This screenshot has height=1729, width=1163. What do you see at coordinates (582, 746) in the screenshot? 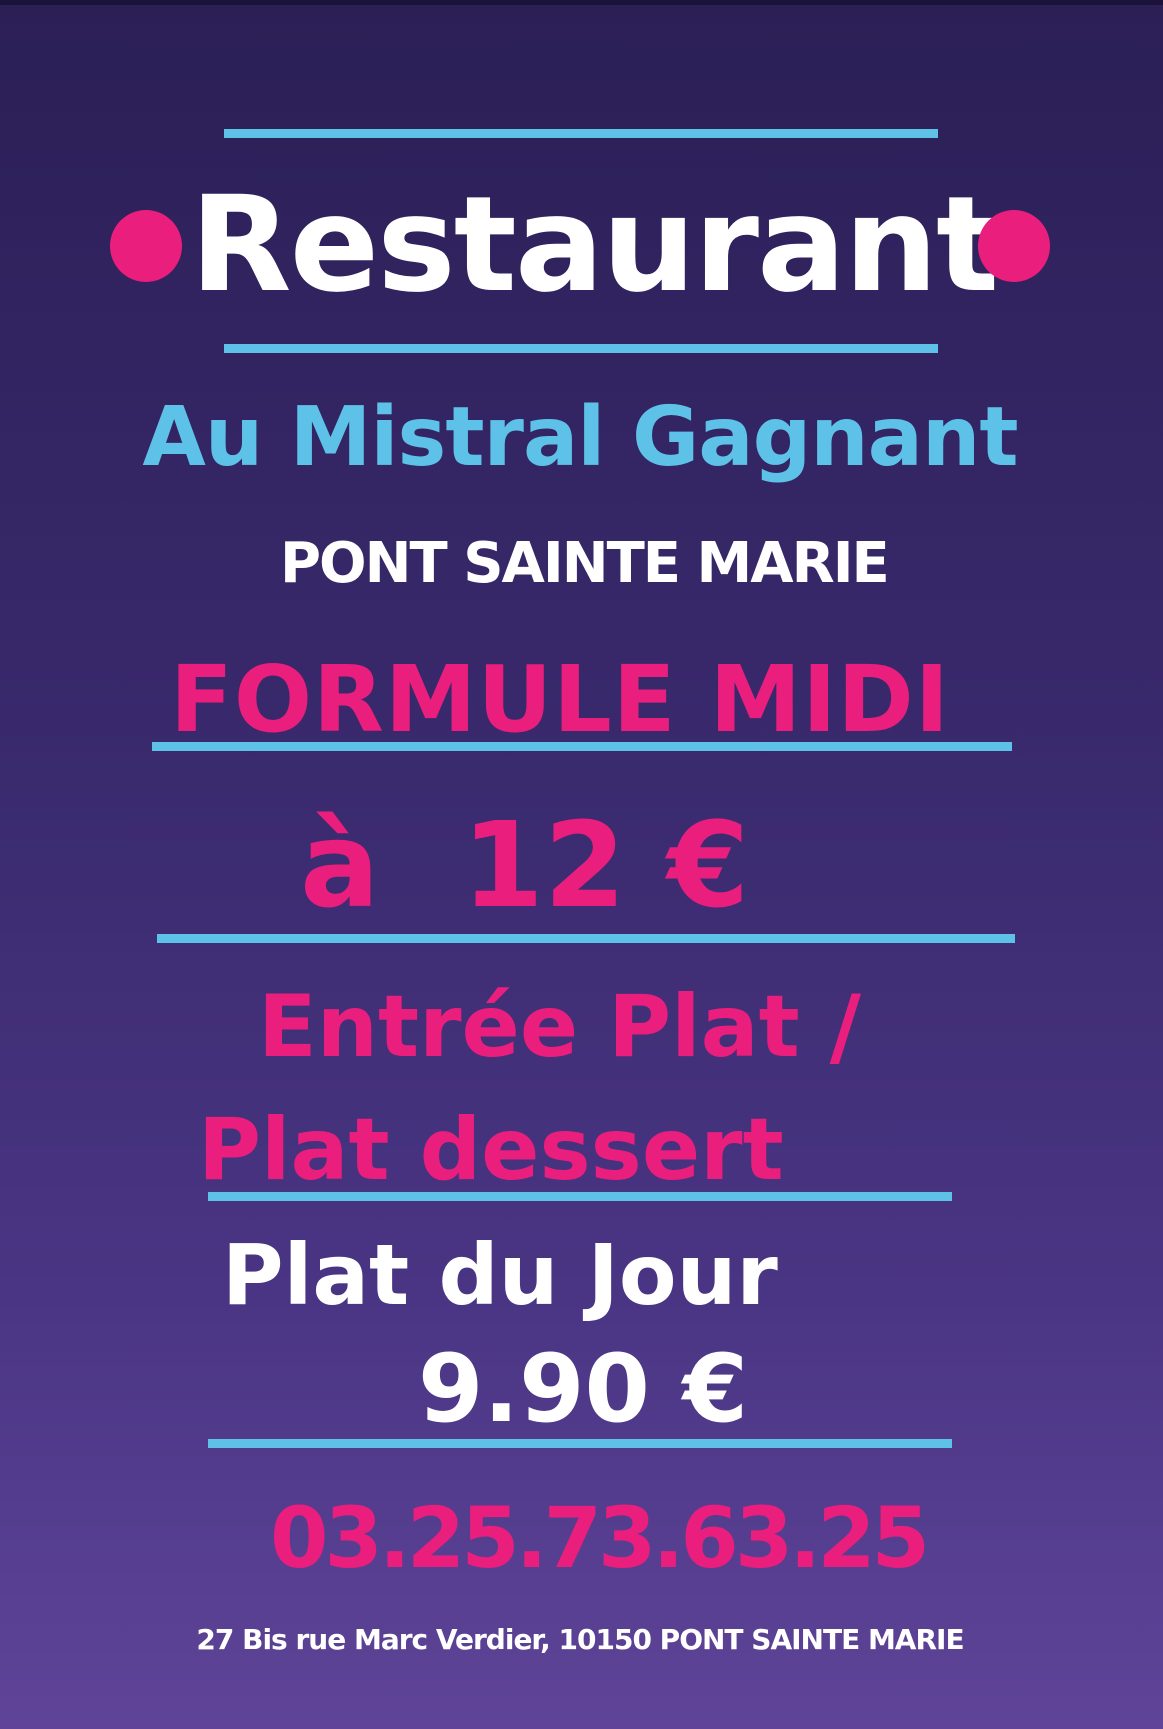
I see `offer-title-rule` at bounding box center [582, 746].